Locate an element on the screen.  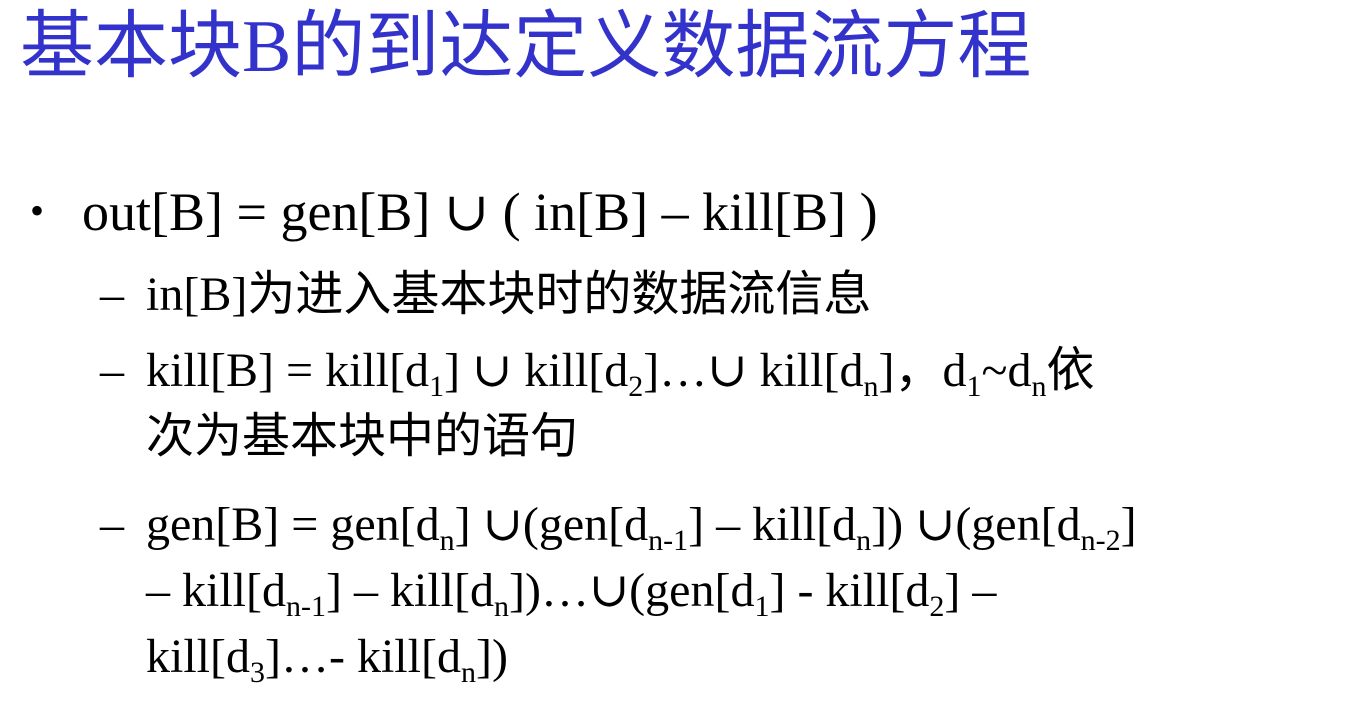
gen-text: ])…∪(gen[d is located at coordinates (631, 590).